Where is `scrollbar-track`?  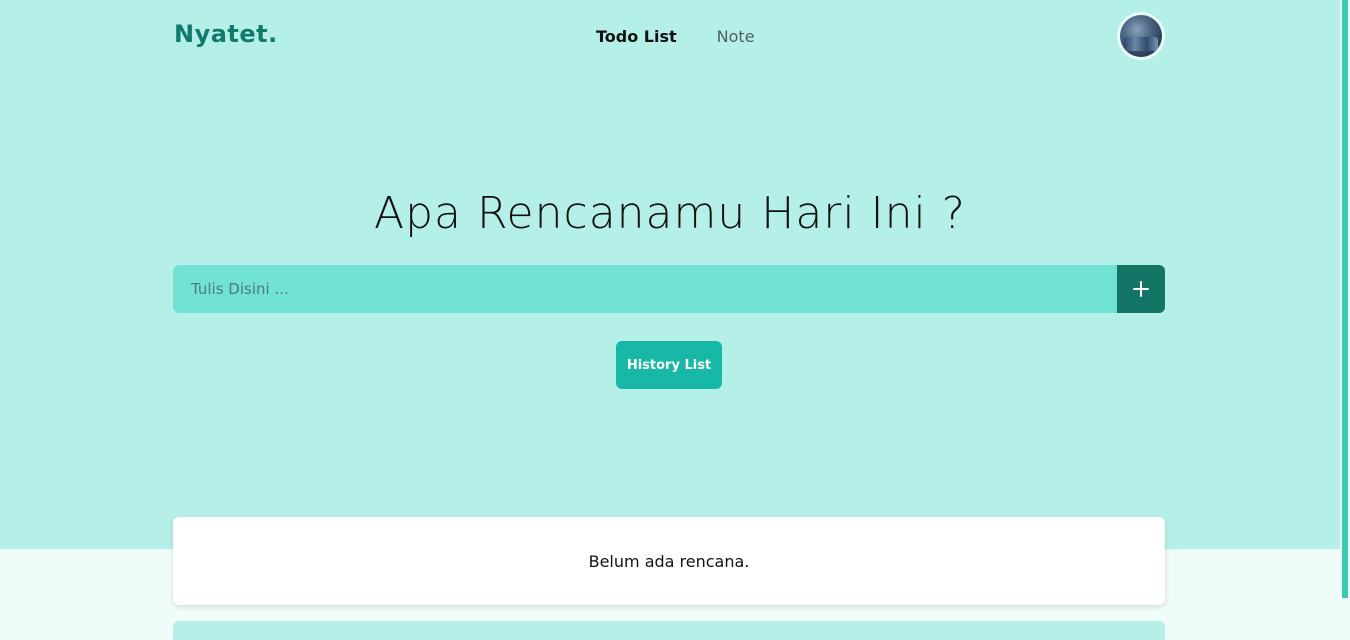 scrollbar-track is located at coordinates (1345, 320).